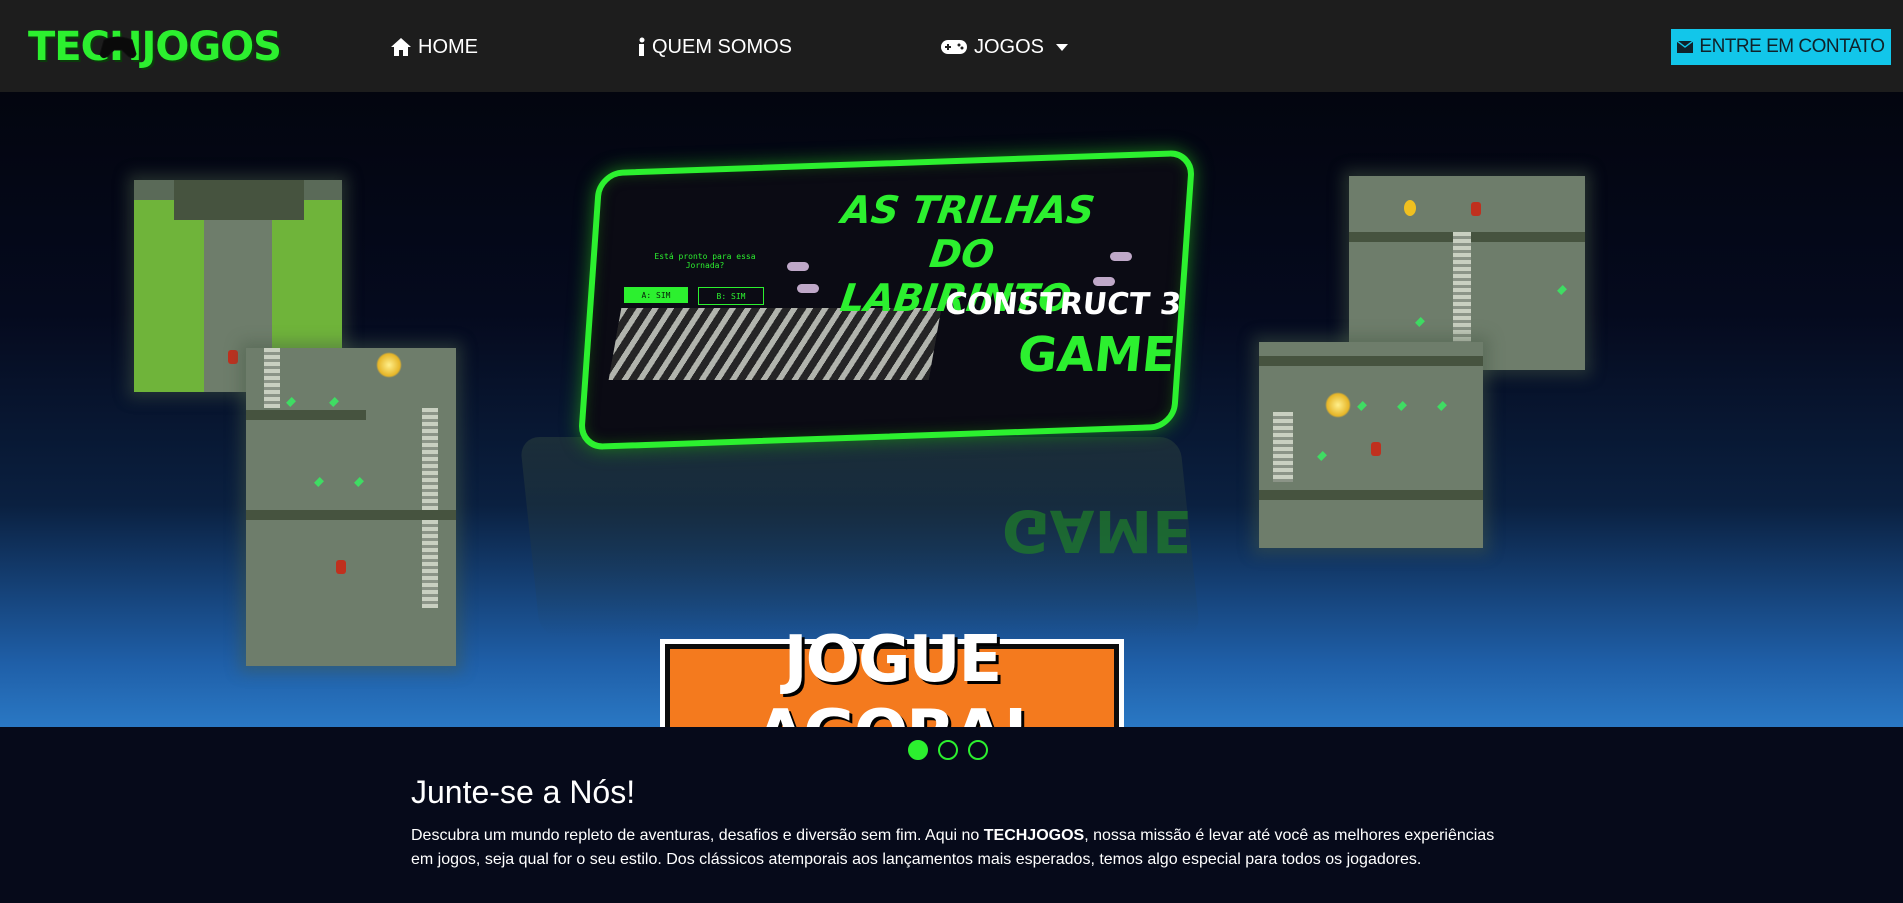  I want to click on chevron-down-icon, so click(1062, 47).